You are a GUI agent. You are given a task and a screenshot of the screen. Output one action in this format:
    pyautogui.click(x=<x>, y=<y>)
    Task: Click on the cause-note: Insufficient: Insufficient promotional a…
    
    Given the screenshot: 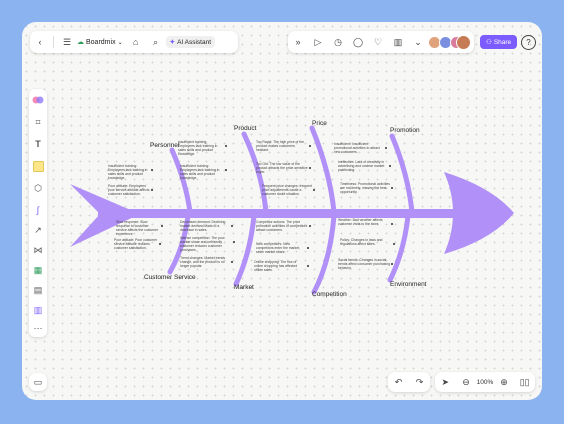 What is the action you would take?
    pyautogui.click(x=359, y=148)
    